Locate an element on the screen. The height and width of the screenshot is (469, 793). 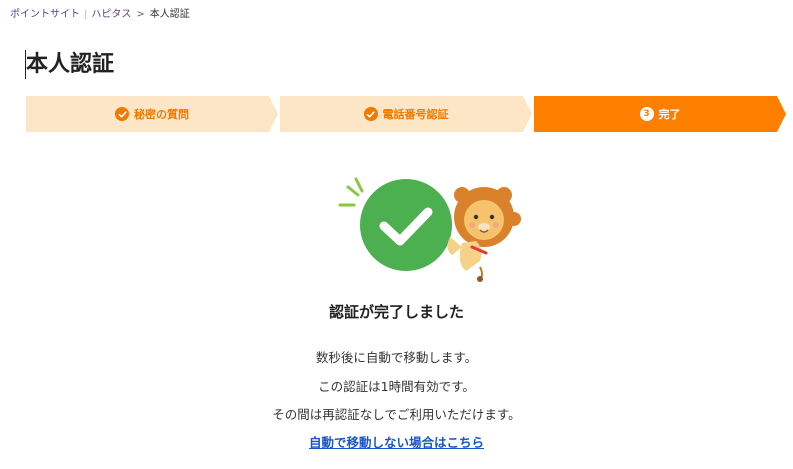
progress-steps: 秘密の質問 電話番号認証 3 完了 is located at coordinates (406, 114).